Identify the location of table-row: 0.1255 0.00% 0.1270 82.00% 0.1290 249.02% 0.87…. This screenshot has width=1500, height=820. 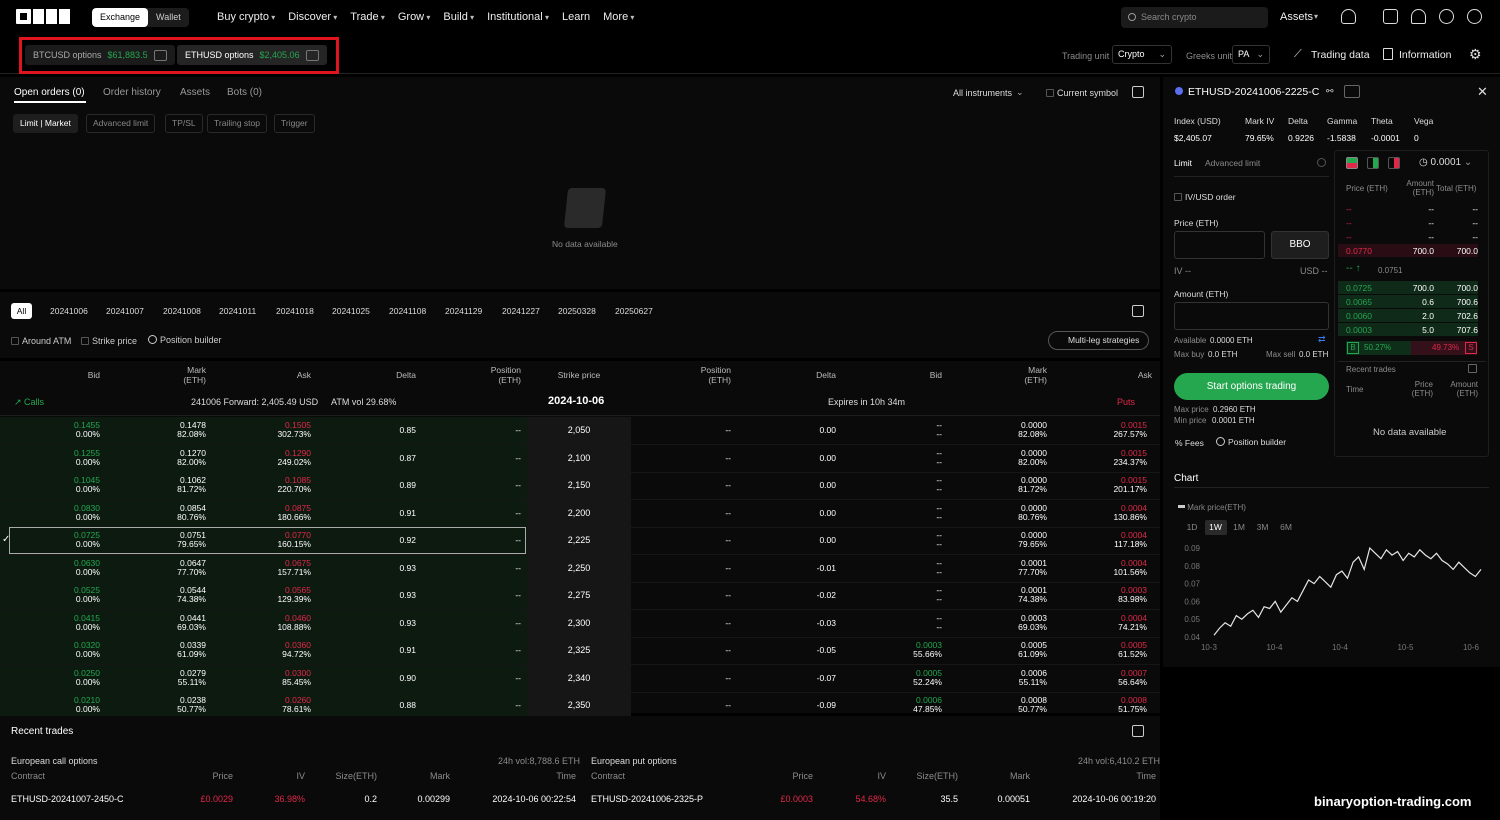
(580, 458).